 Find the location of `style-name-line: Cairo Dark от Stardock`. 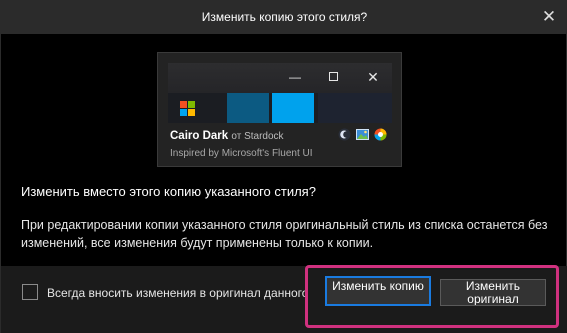

style-name-line: Cairo Dark от Stardock is located at coordinates (227, 136).